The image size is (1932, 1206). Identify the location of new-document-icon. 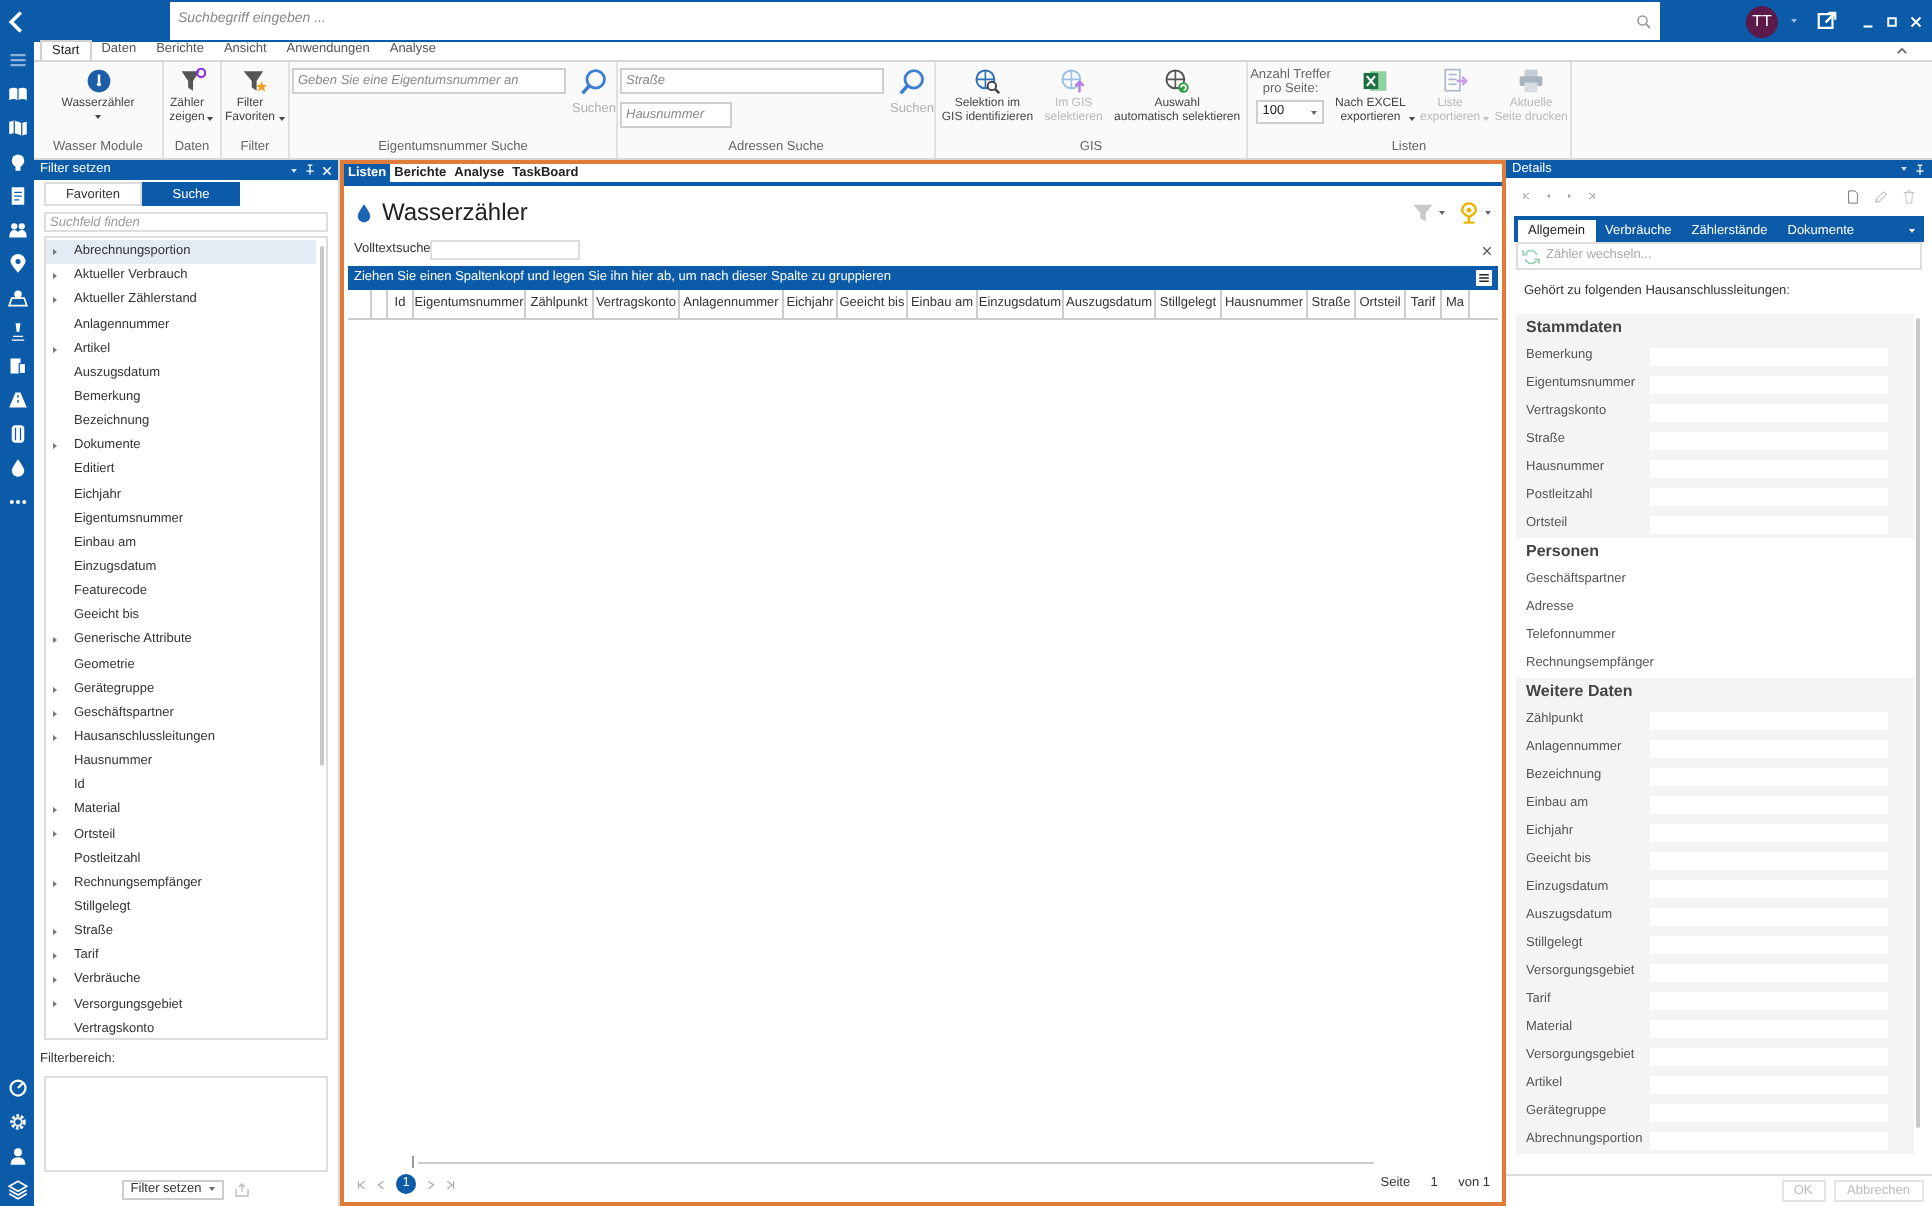
(1853, 196).